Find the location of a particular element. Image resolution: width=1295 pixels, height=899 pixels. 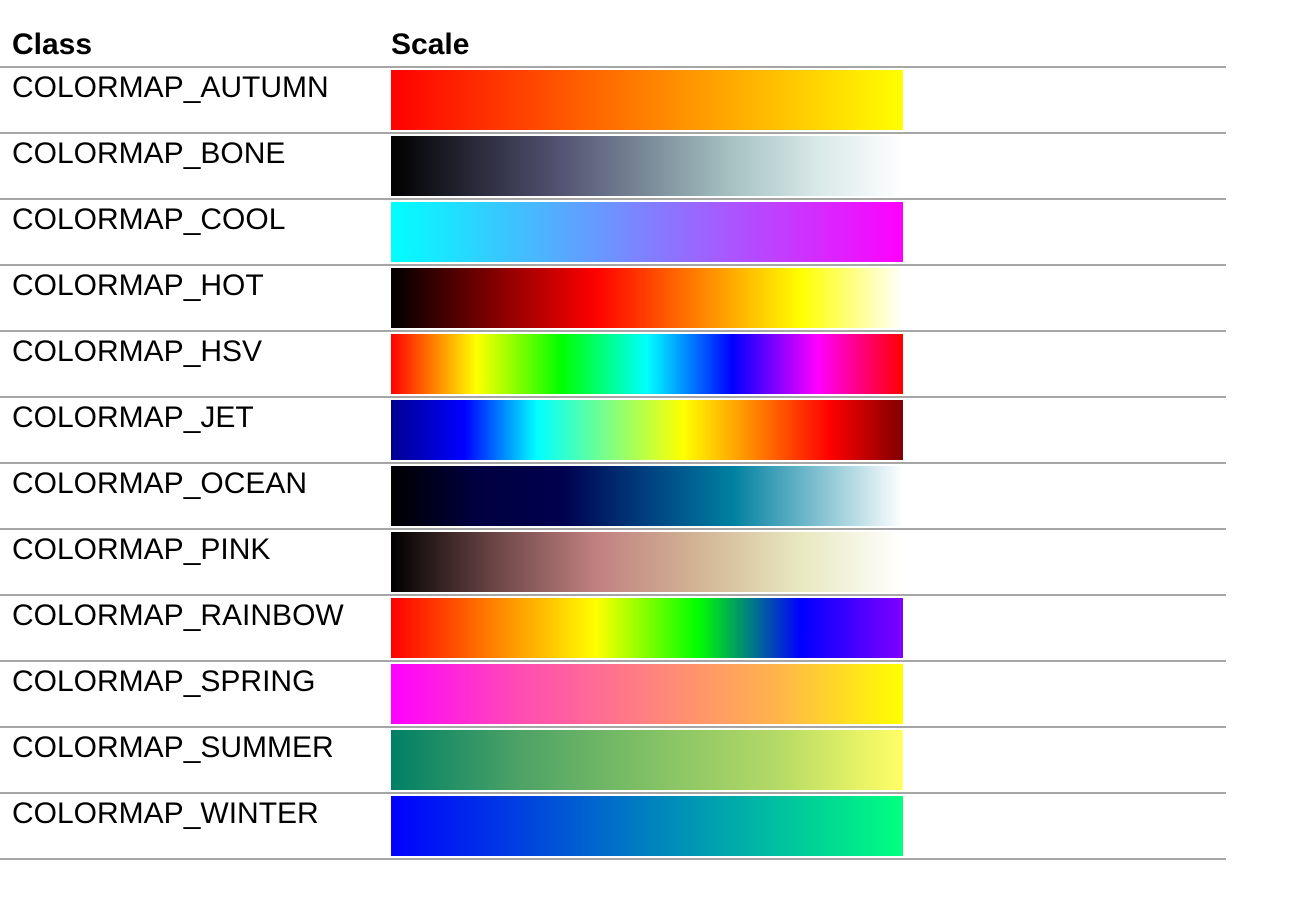

colormap-name: COLORMAP_PINK is located at coordinates (141, 549).